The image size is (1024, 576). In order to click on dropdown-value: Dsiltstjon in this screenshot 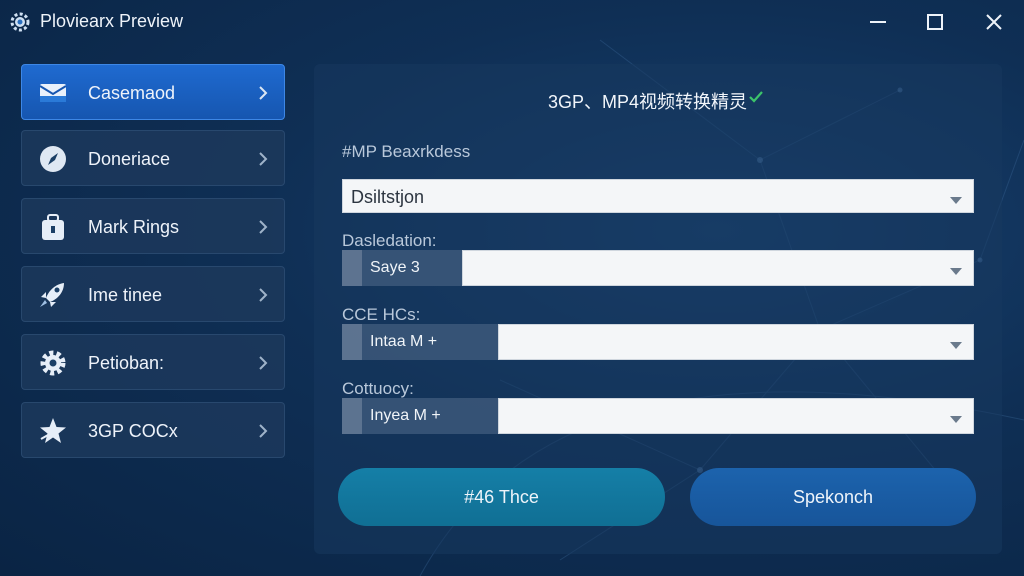, I will do `click(388, 197)`.